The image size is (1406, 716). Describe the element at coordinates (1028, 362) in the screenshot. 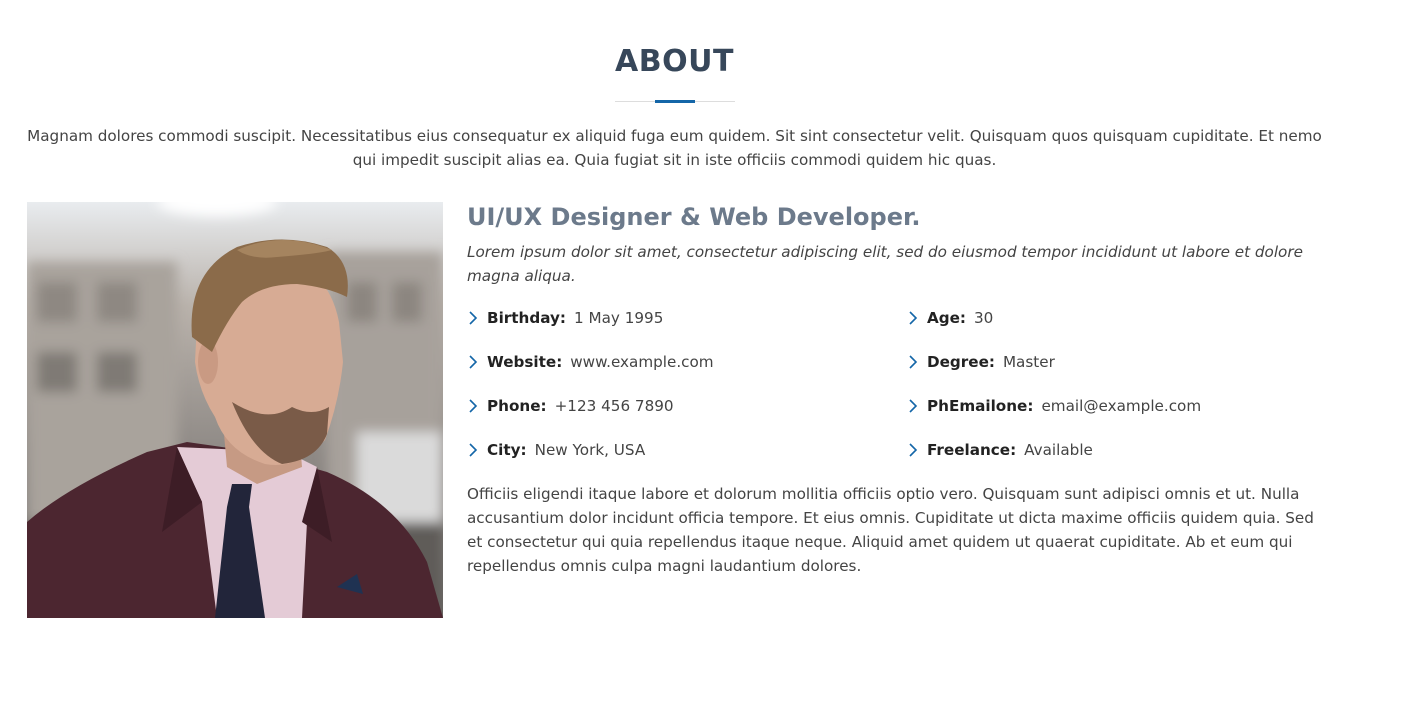

I see `fact-value: Master` at that location.